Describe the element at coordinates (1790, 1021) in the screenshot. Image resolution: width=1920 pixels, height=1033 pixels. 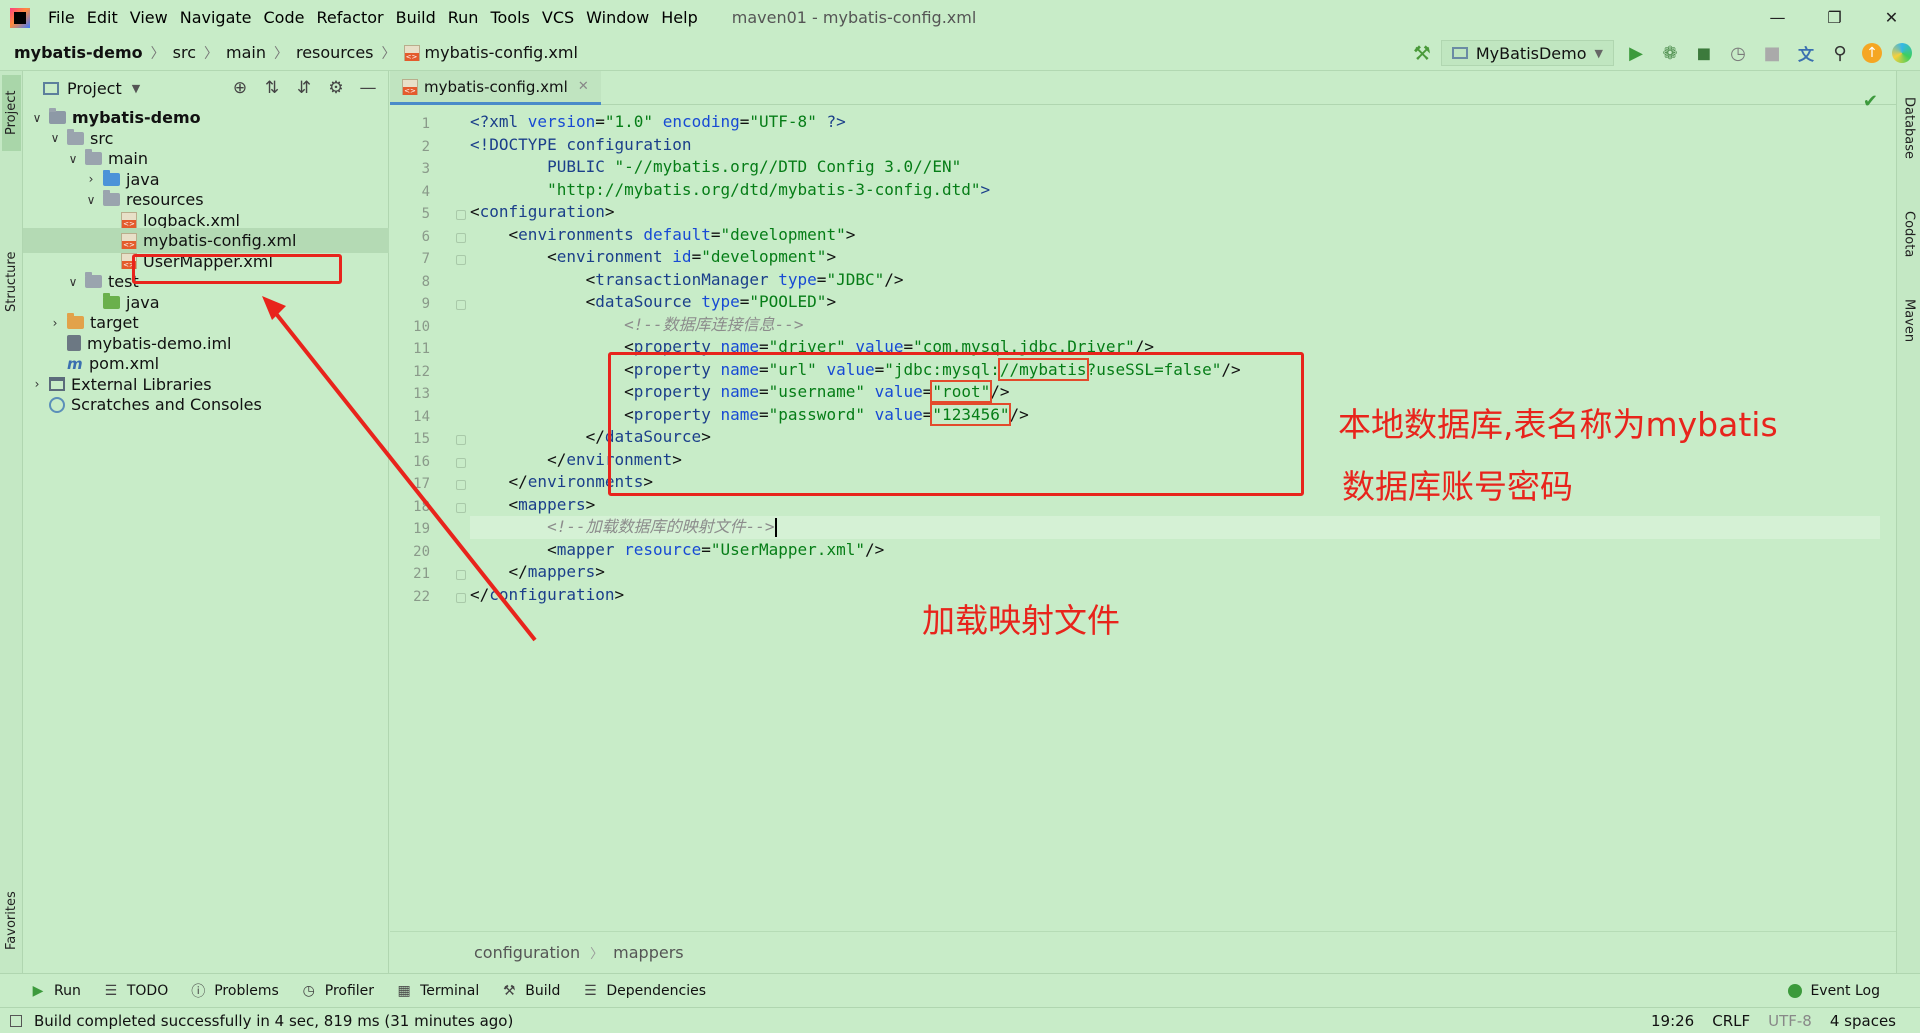
I see `file-encoding: UTF-8` at that location.